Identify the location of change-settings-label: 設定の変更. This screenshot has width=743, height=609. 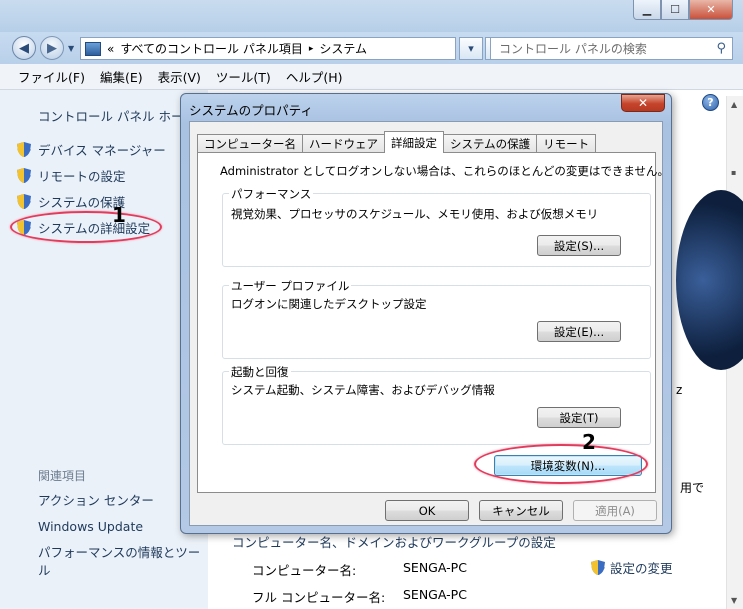
(641, 567).